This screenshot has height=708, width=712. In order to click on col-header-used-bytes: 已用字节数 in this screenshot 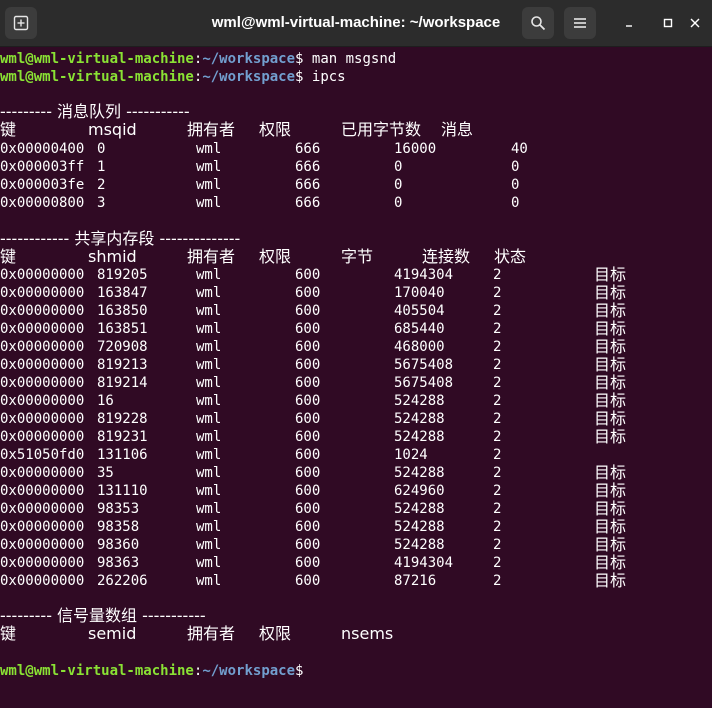, I will do `click(381, 129)`.